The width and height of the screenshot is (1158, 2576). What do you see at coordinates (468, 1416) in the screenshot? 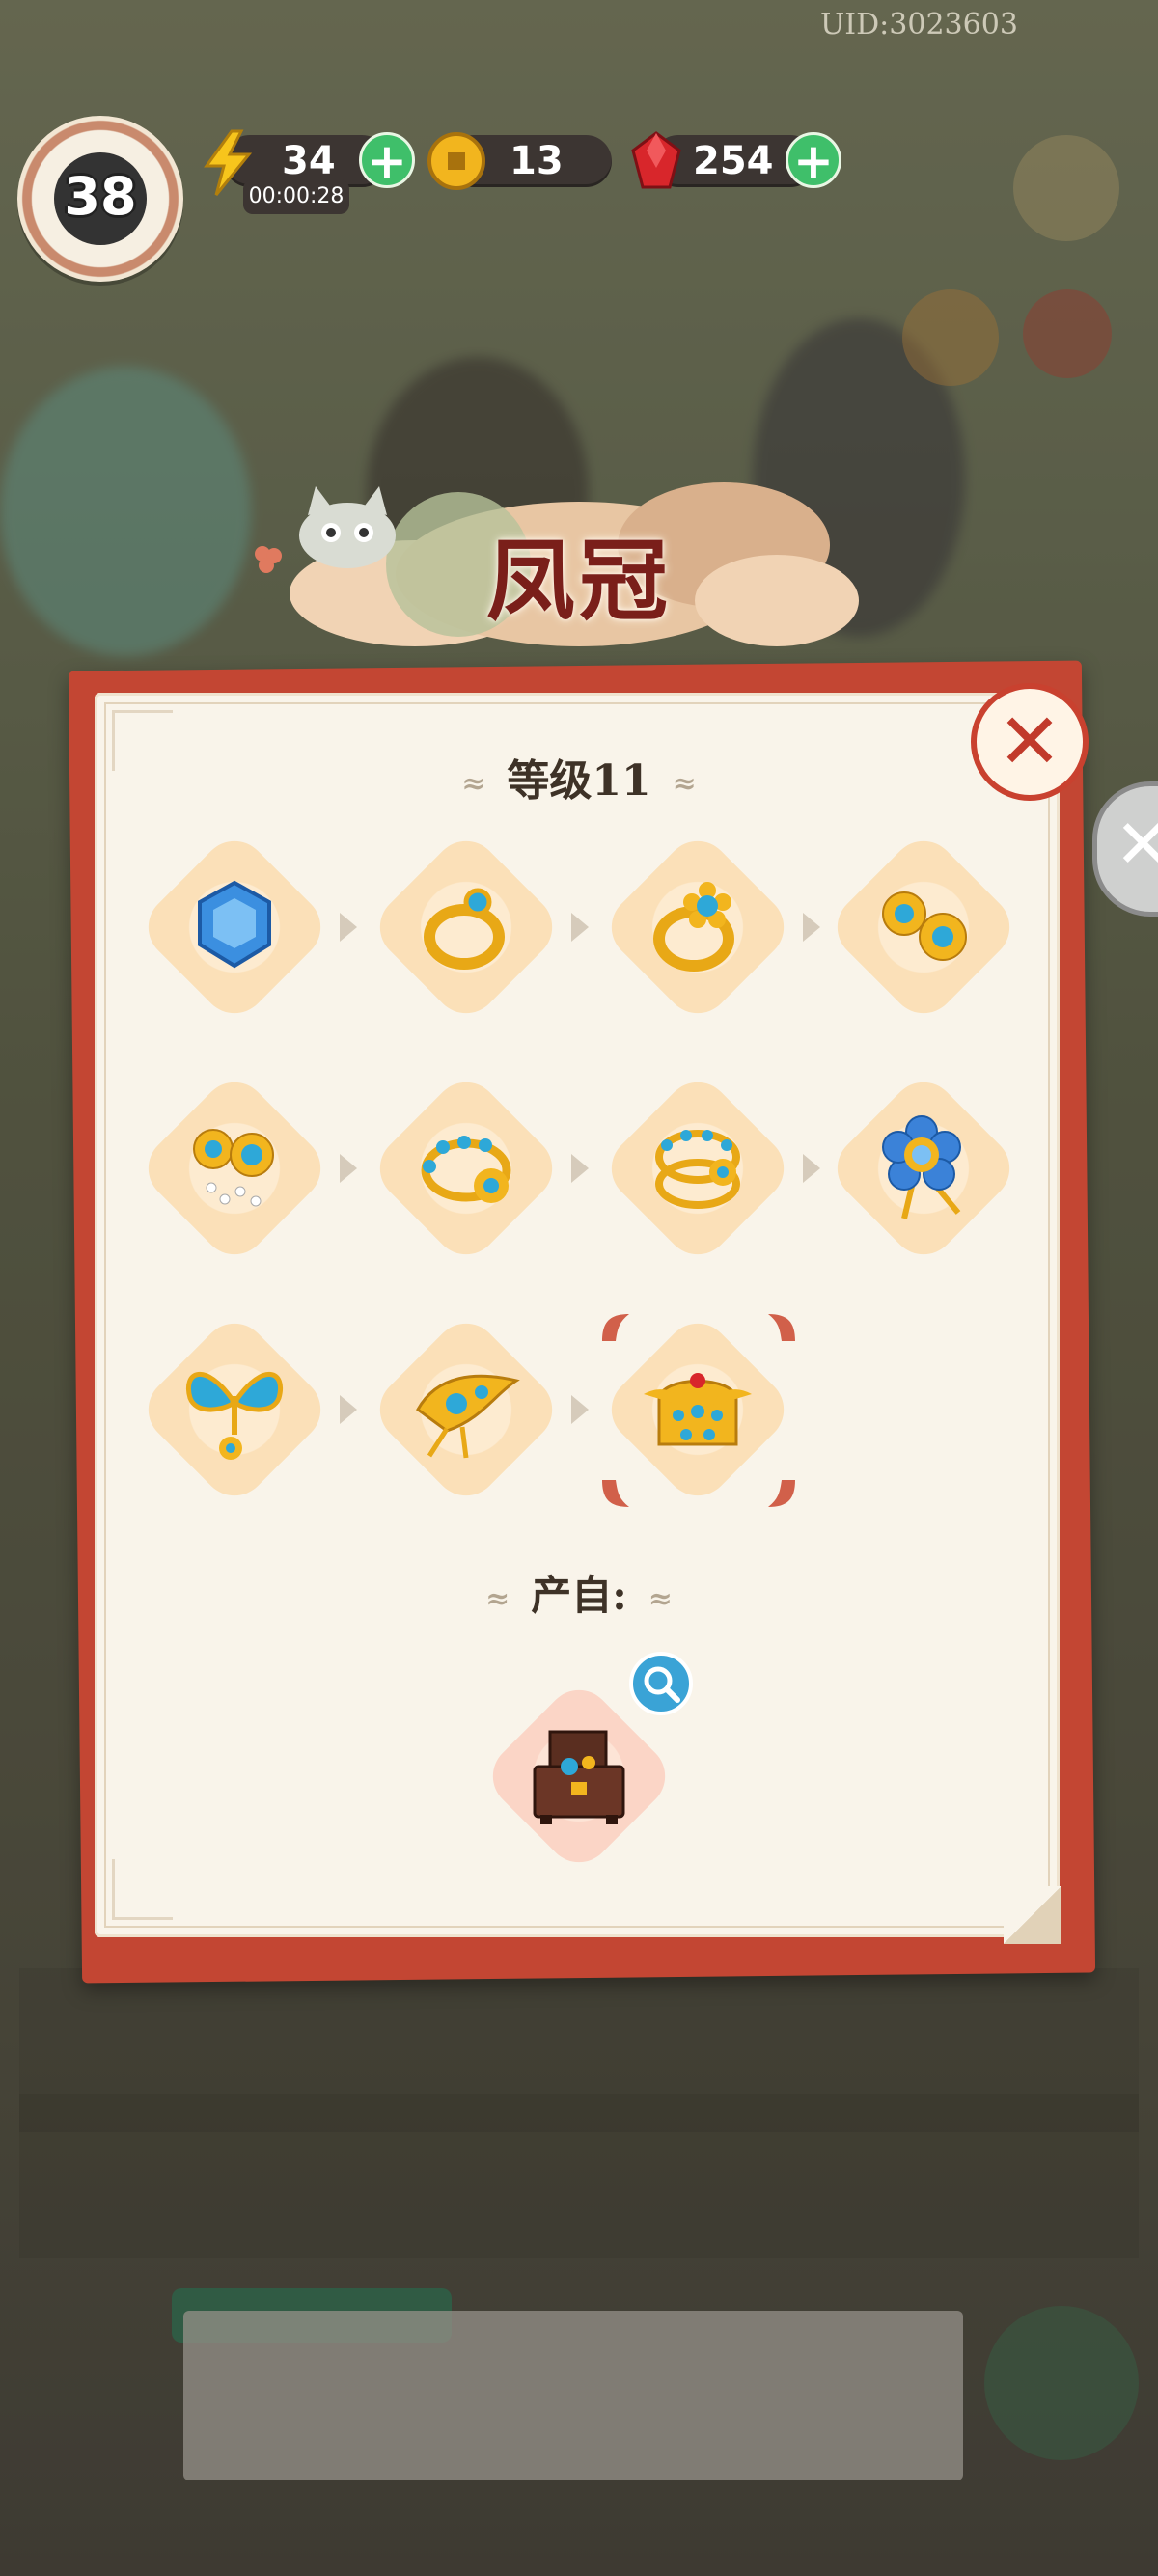
I see `golden-hair-ornament-icon` at bounding box center [468, 1416].